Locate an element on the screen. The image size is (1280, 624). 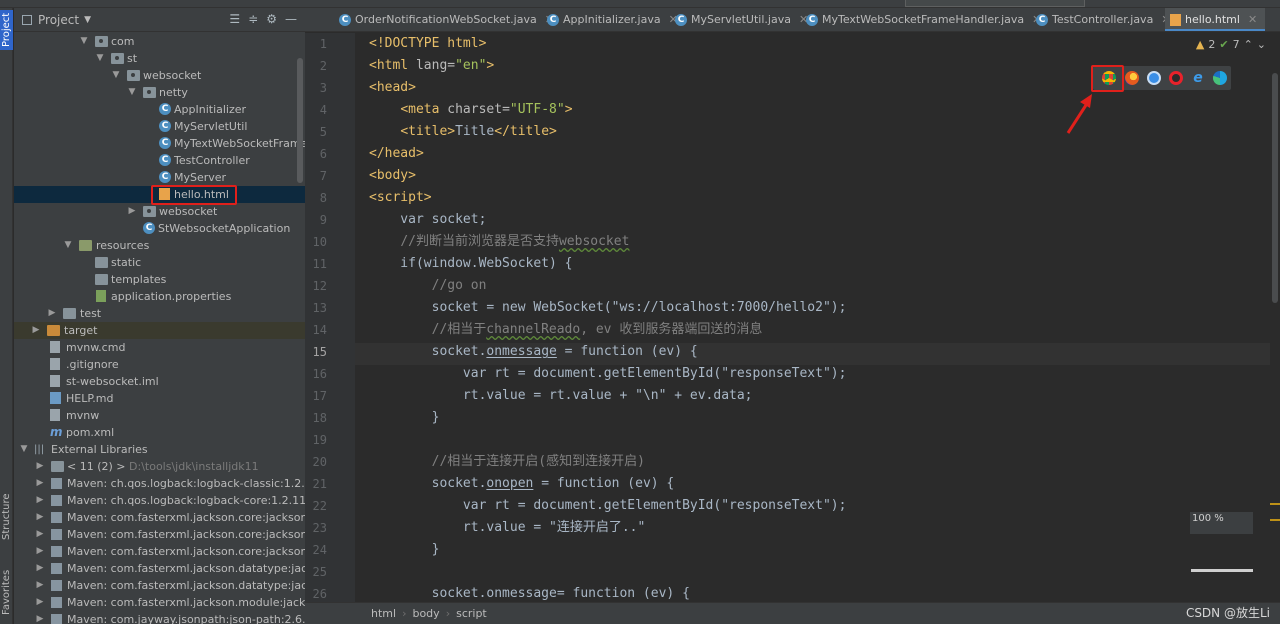
tree-item-label: templates is located at coordinates (139, 279).